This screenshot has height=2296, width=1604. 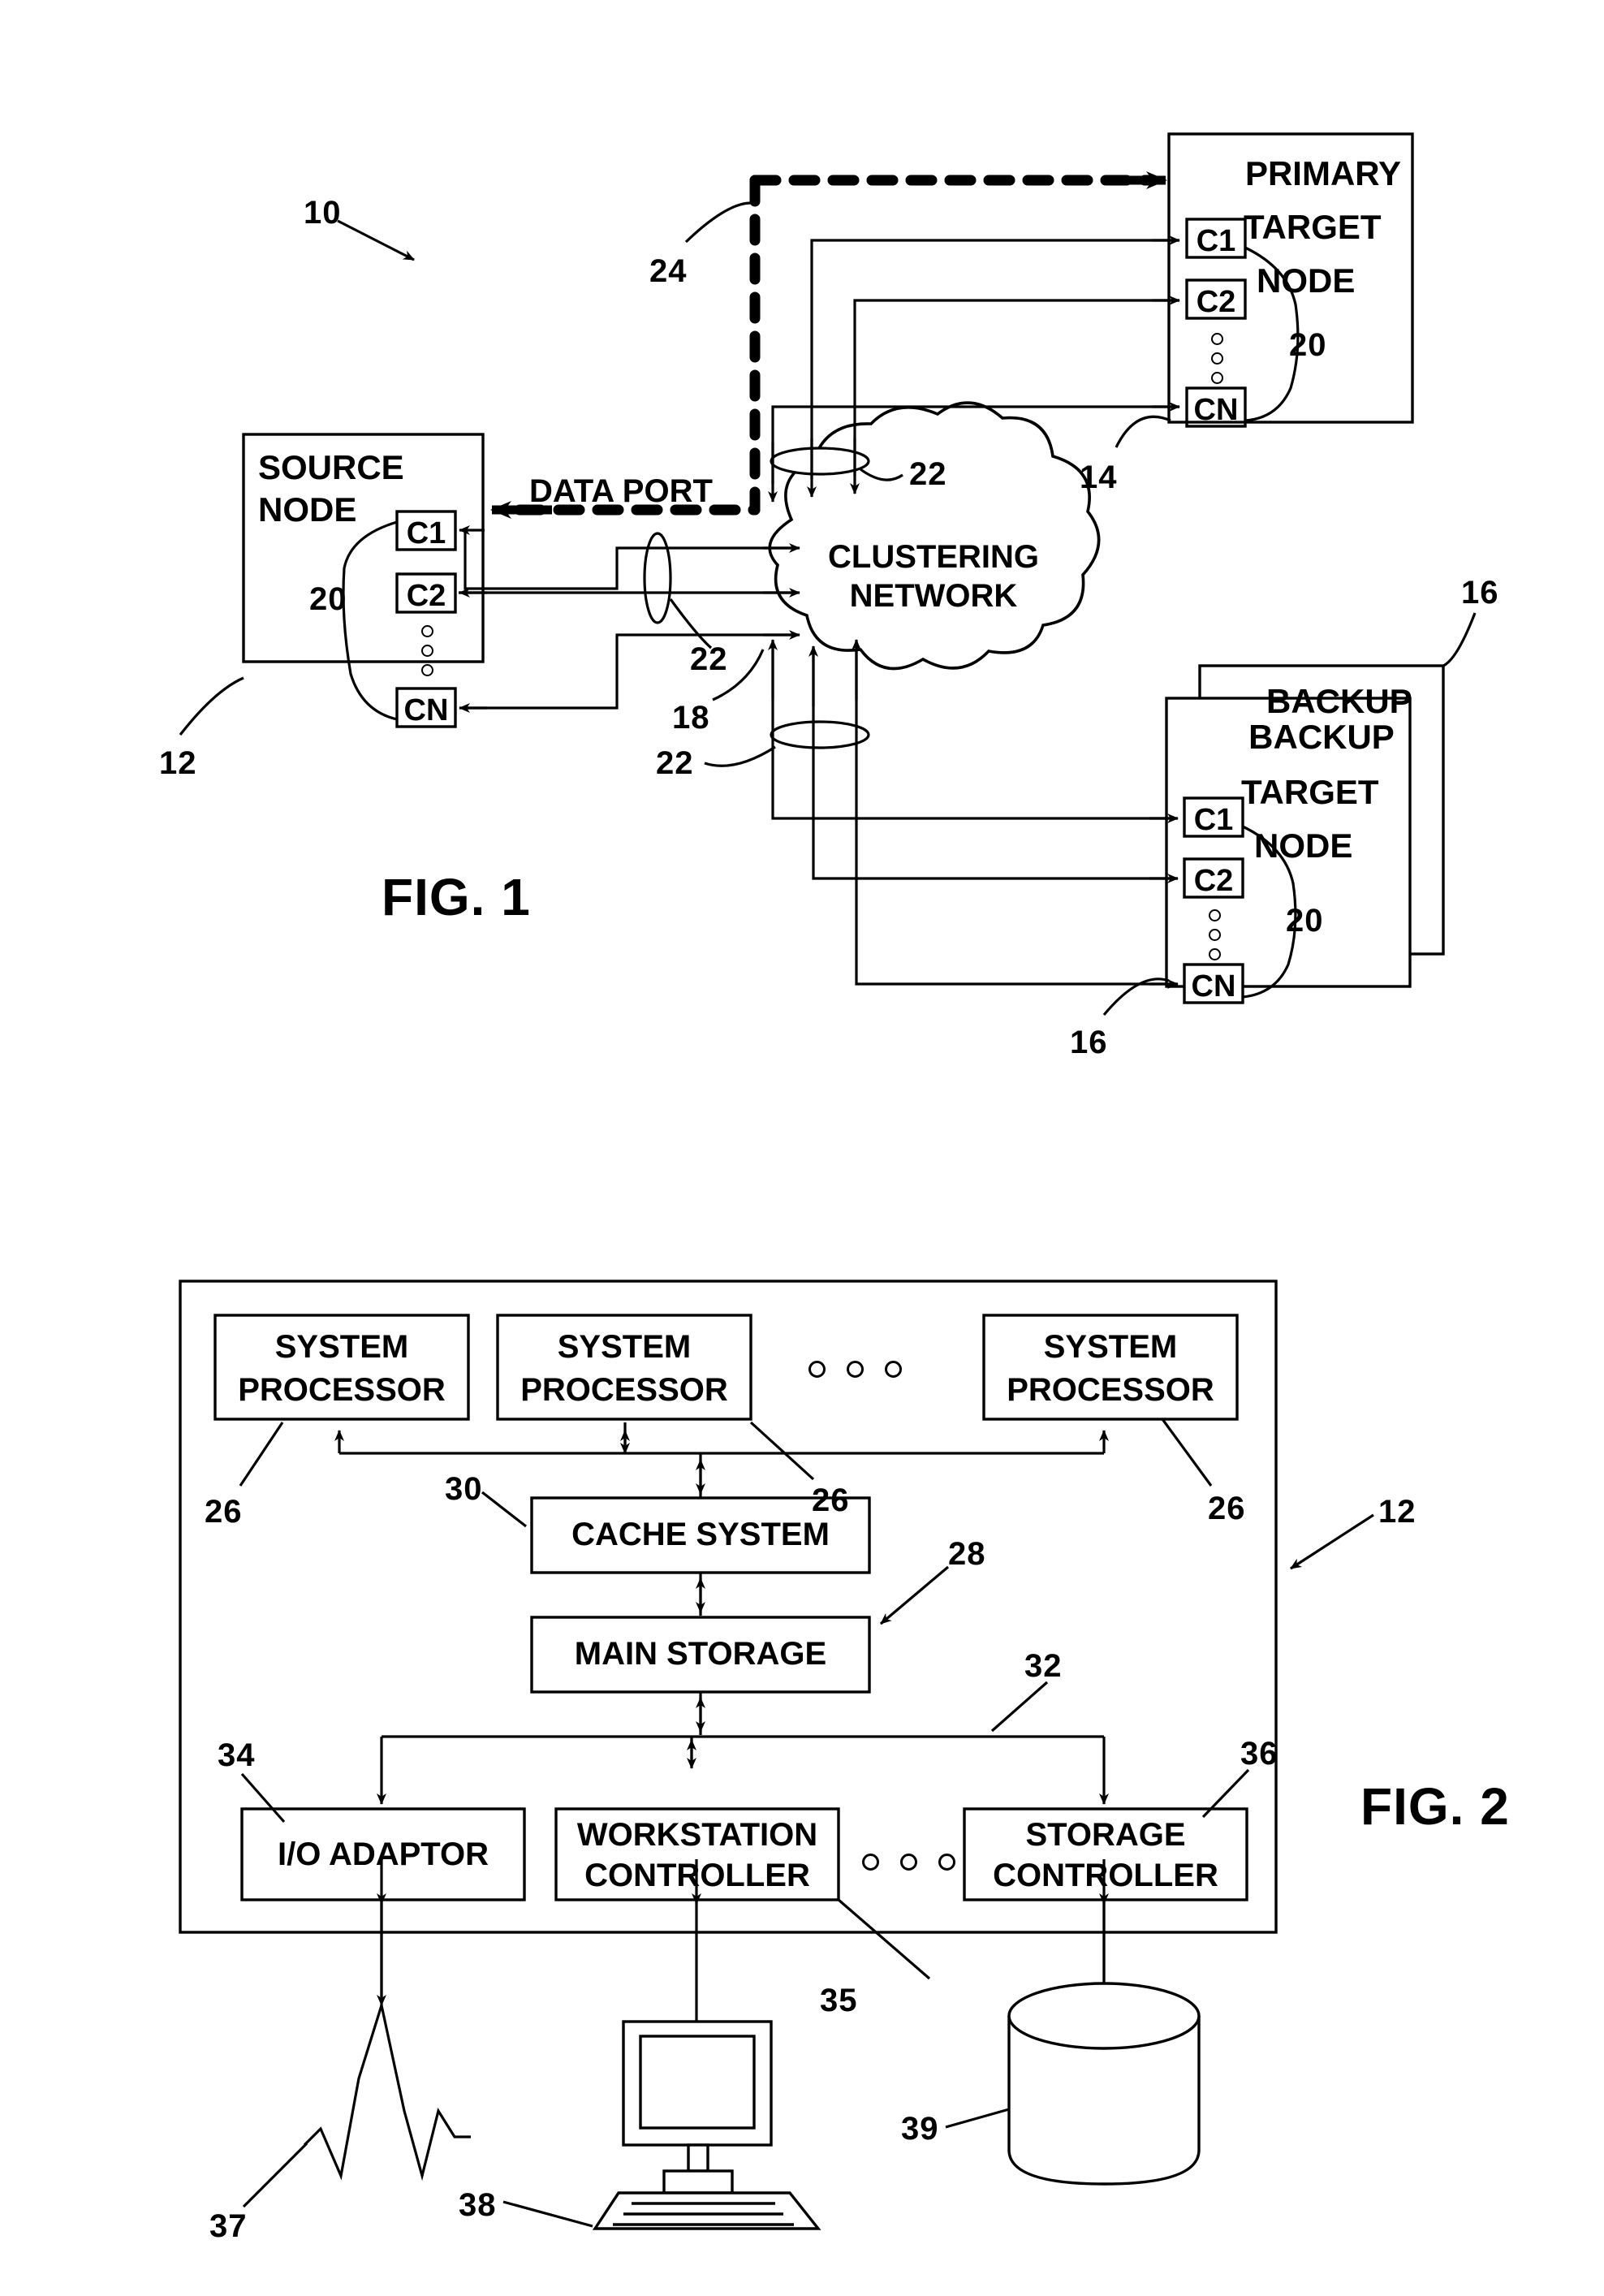 What do you see at coordinates (331, 467) in the screenshot?
I see `source-node-title-line1: SOURCE` at bounding box center [331, 467].